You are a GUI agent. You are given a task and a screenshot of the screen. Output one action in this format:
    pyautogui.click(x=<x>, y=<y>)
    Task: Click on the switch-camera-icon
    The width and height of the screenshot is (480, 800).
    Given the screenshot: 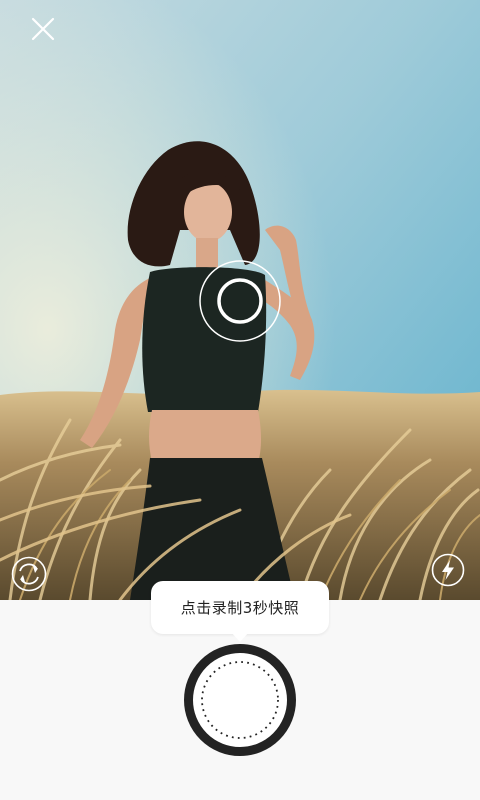 What is the action you would take?
    pyautogui.click(x=29, y=574)
    